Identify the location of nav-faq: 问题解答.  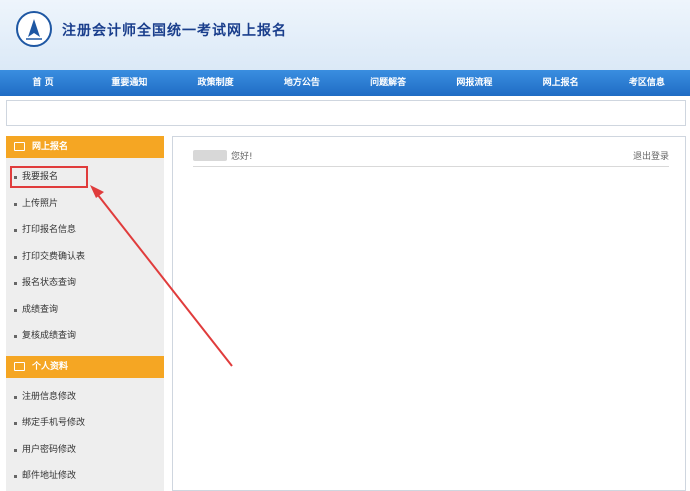
(388, 83).